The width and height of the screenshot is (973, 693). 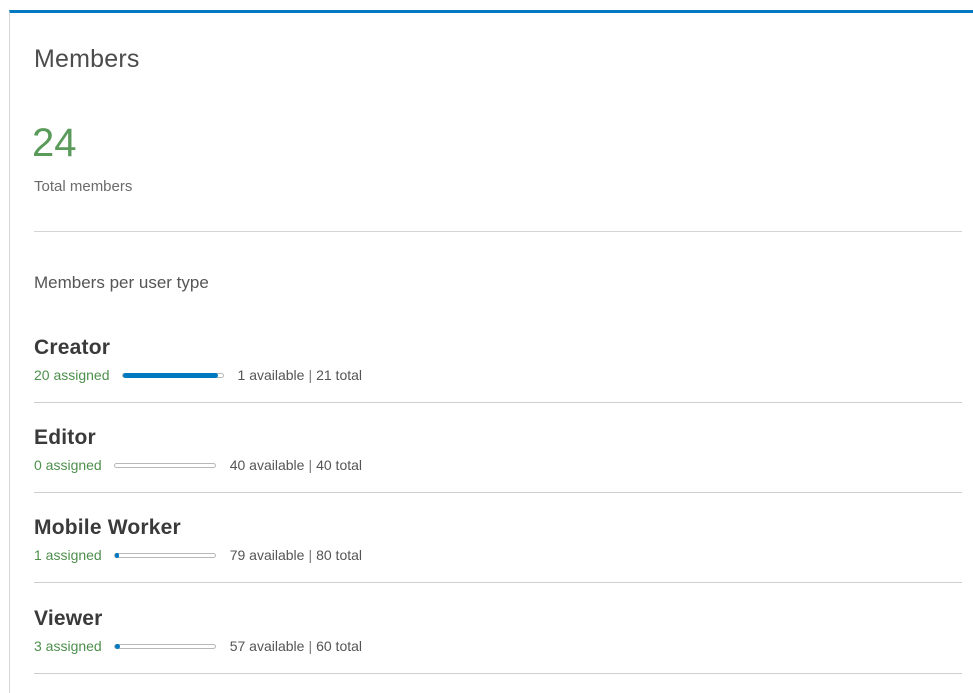 What do you see at coordinates (498, 231) in the screenshot?
I see `section-divider` at bounding box center [498, 231].